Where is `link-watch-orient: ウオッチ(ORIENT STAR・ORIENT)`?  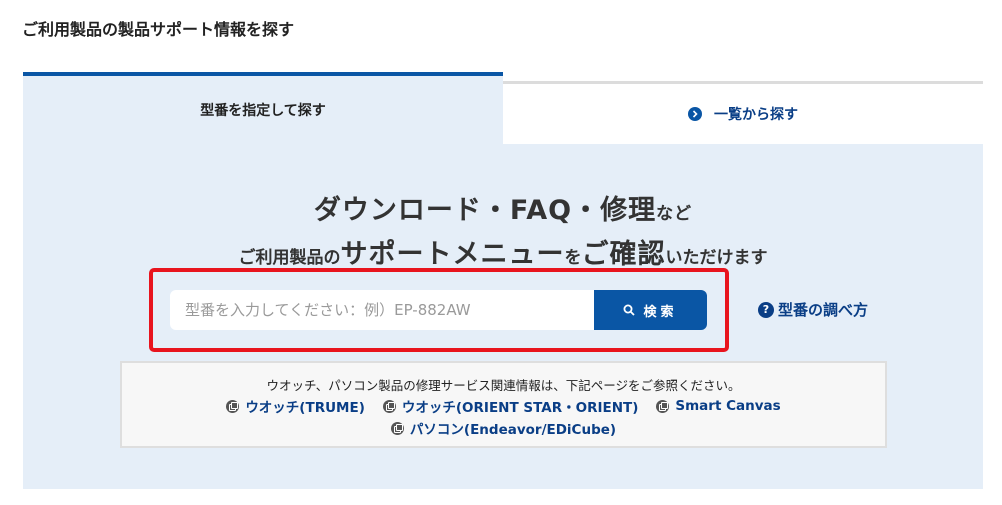 link-watch-orient: ウオッチ(ORIENT STAR・ORIENT) is located at coordinates (510, 406).